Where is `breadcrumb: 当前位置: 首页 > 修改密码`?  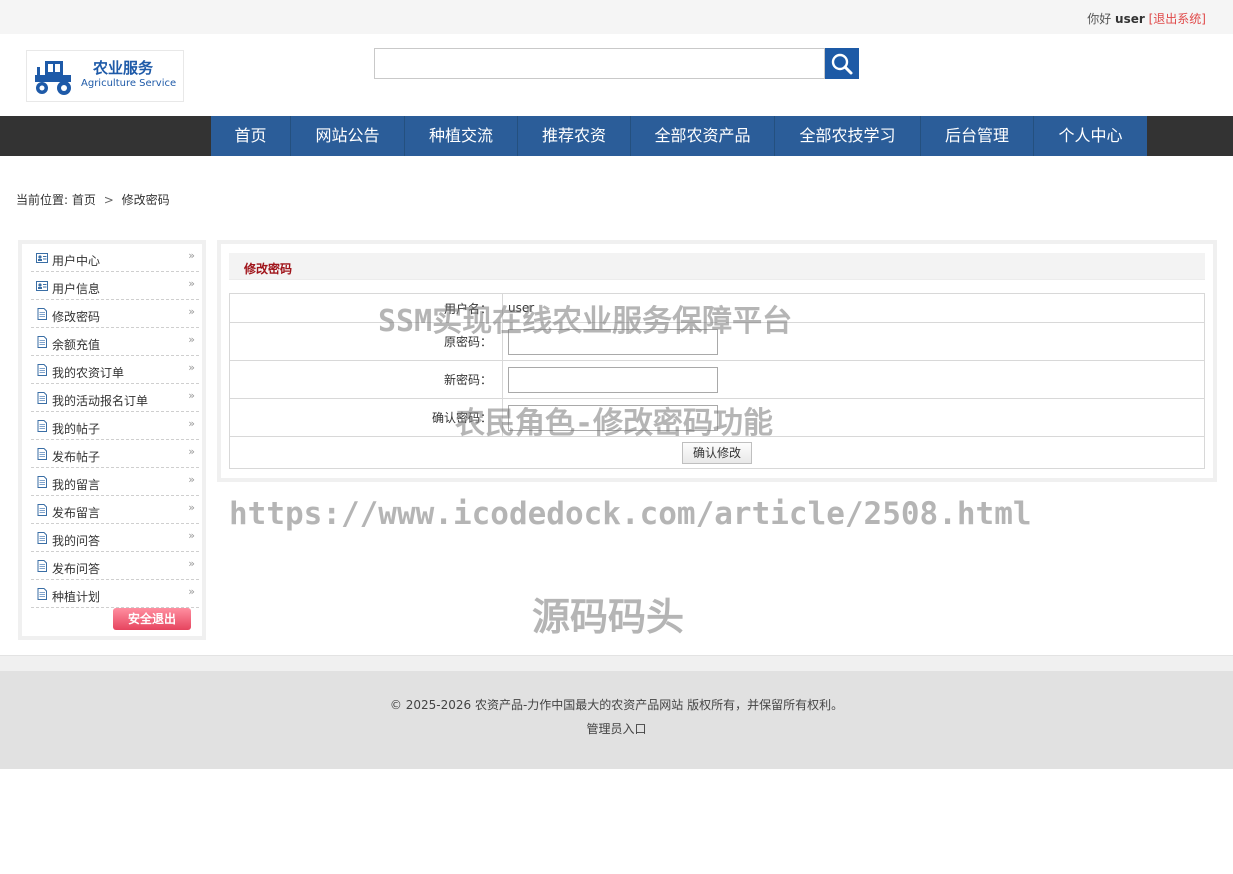 breadcrumb: 当前位置: 首页 > 修改密码 is located at coordinates (93, 199).